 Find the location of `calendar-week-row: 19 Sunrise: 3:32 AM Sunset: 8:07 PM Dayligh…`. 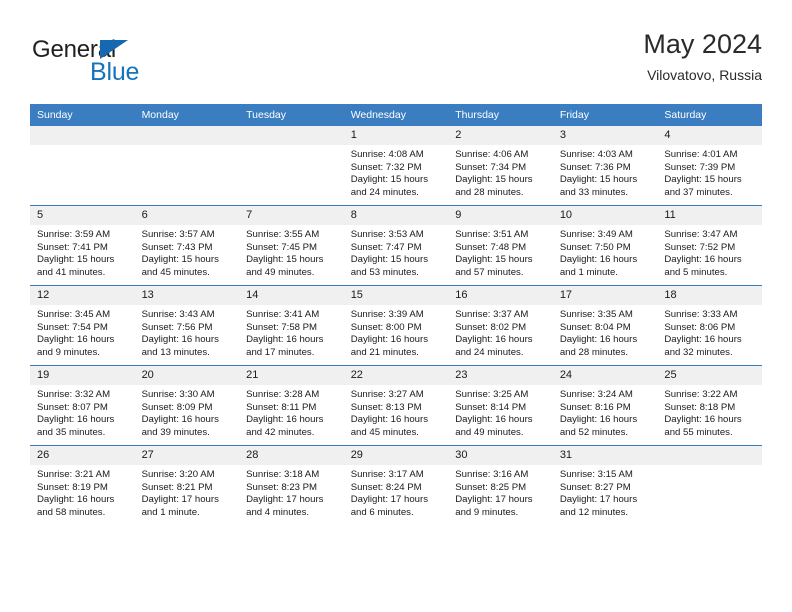

calendar-week-row: 19 Sunrise: 3:32 AM Sunset: 8:07 PM Dayligh… is located at coordinates (396, 405).